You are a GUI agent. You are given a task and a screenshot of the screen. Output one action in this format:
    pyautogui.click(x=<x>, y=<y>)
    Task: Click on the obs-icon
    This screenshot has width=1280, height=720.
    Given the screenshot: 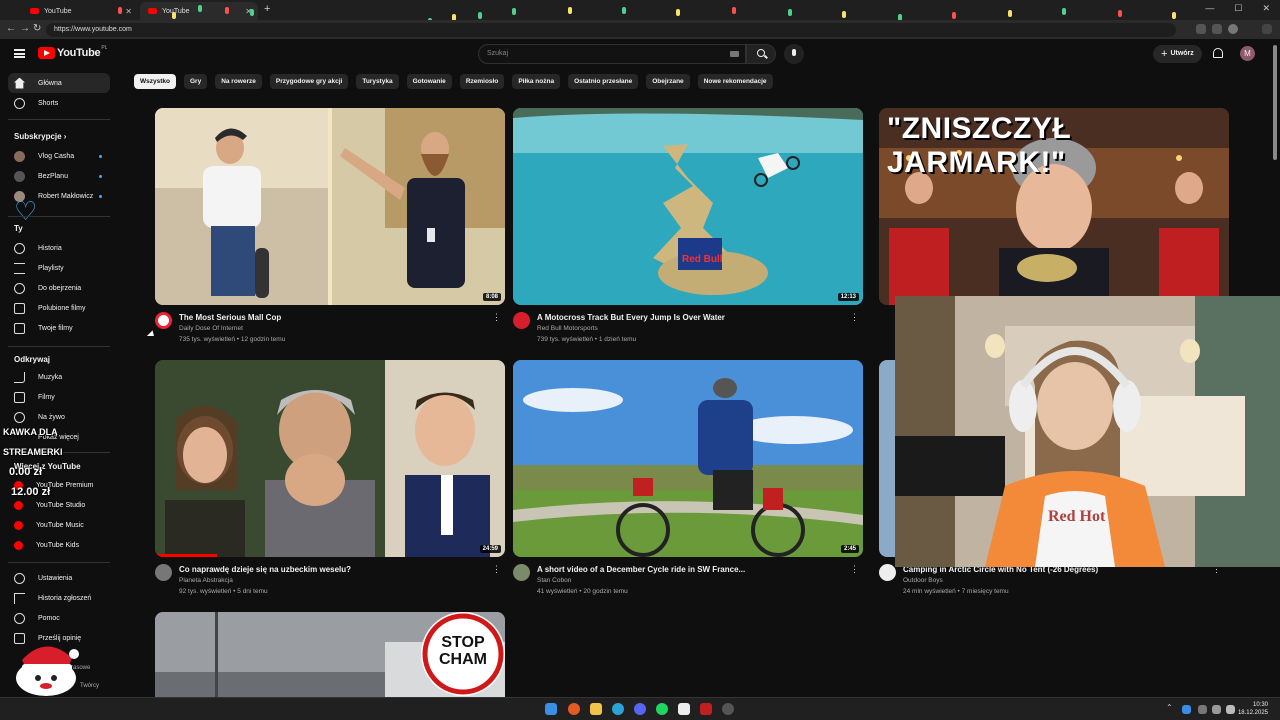 What is the action you would take?
    pyautogui.click(x=728, y=709)
    